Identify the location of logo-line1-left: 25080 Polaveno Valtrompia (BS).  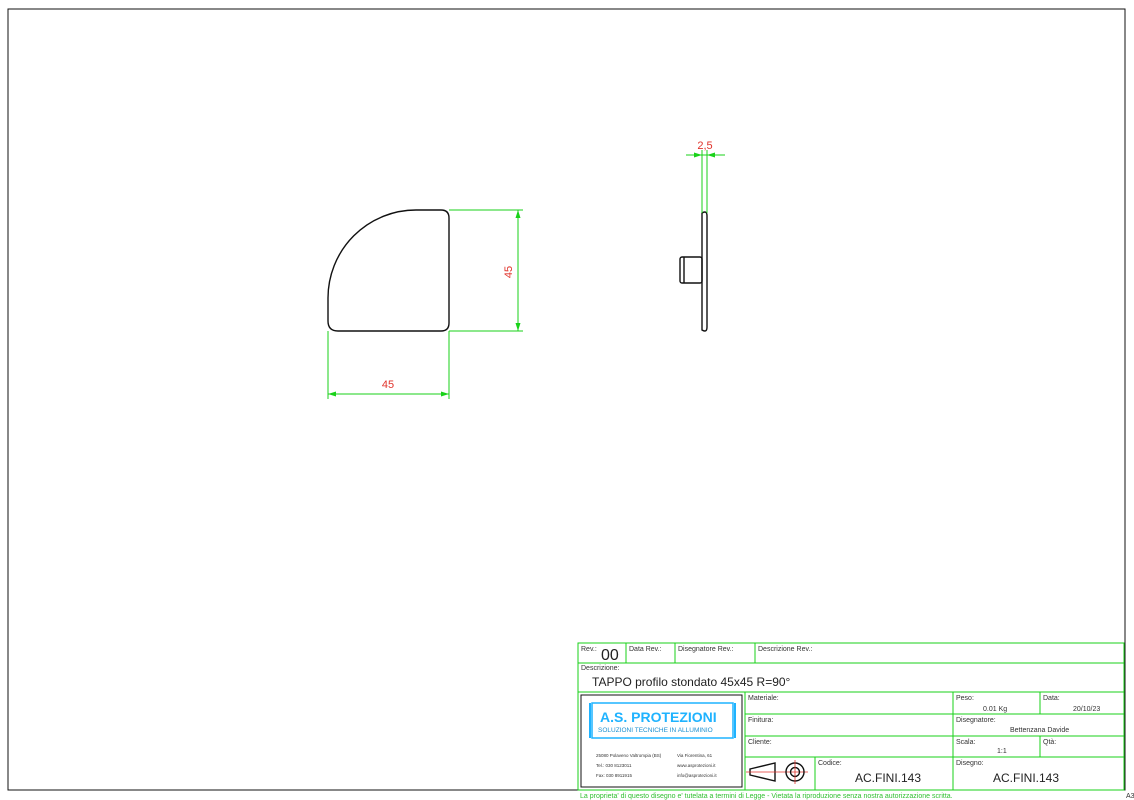
(629, 755).